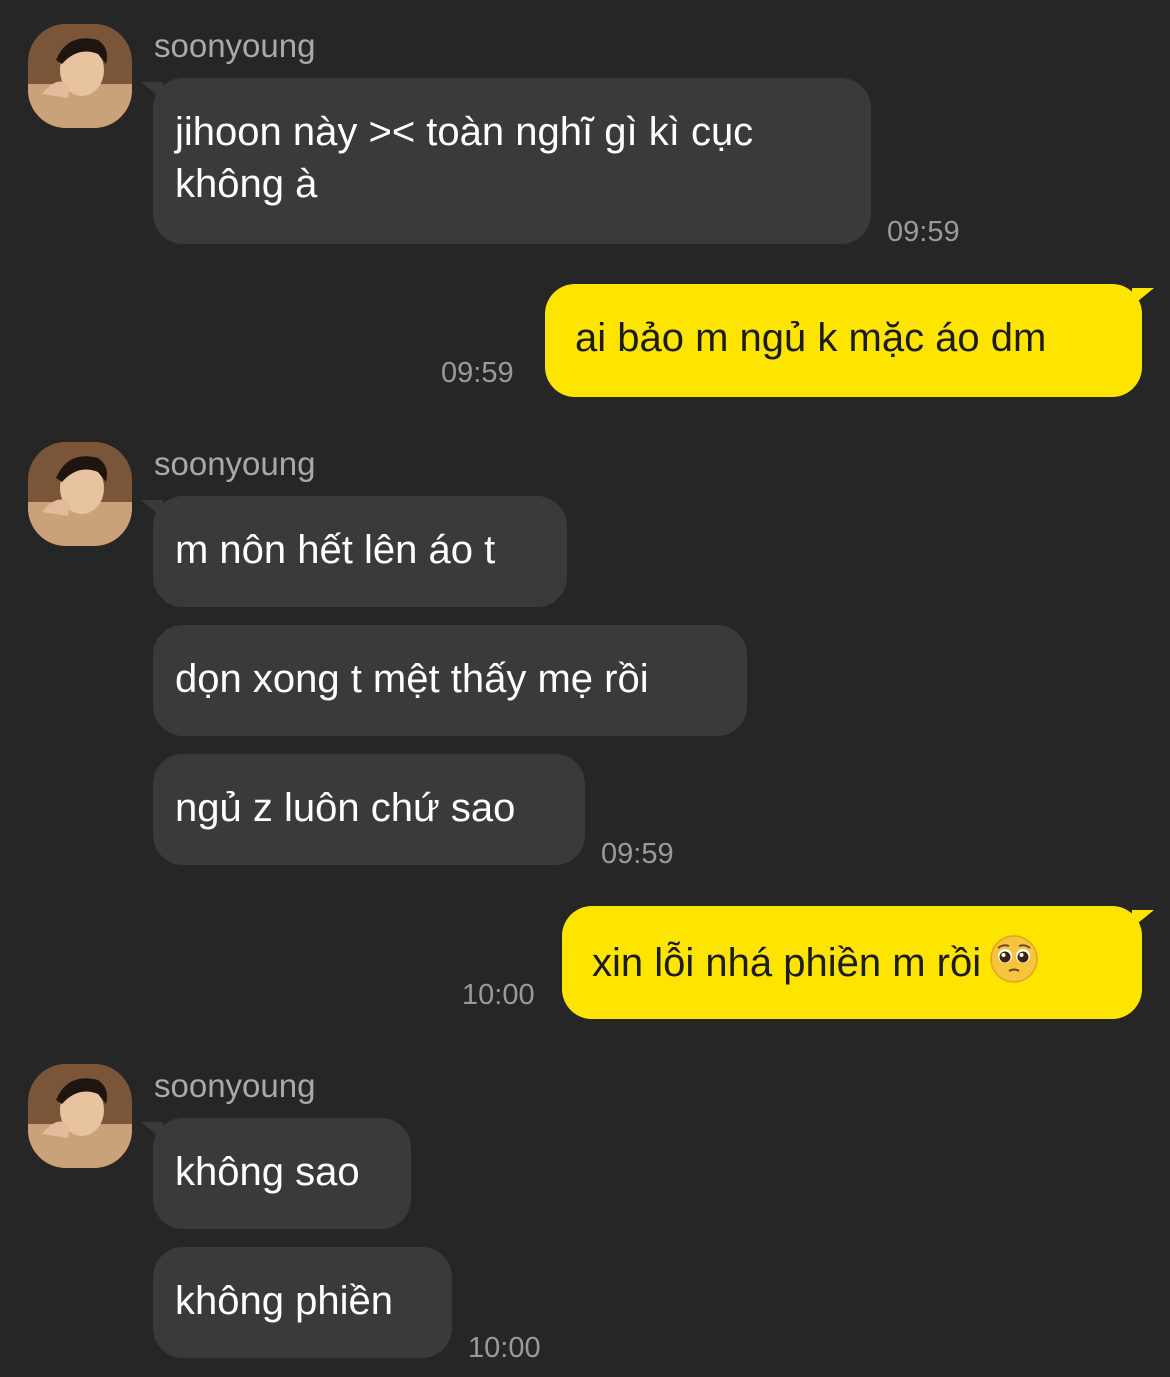 This screenshot has height=1377, width=1170. I want to click on incoming-message-bubble: m nôn hết lên áo t, so click(354, 551).